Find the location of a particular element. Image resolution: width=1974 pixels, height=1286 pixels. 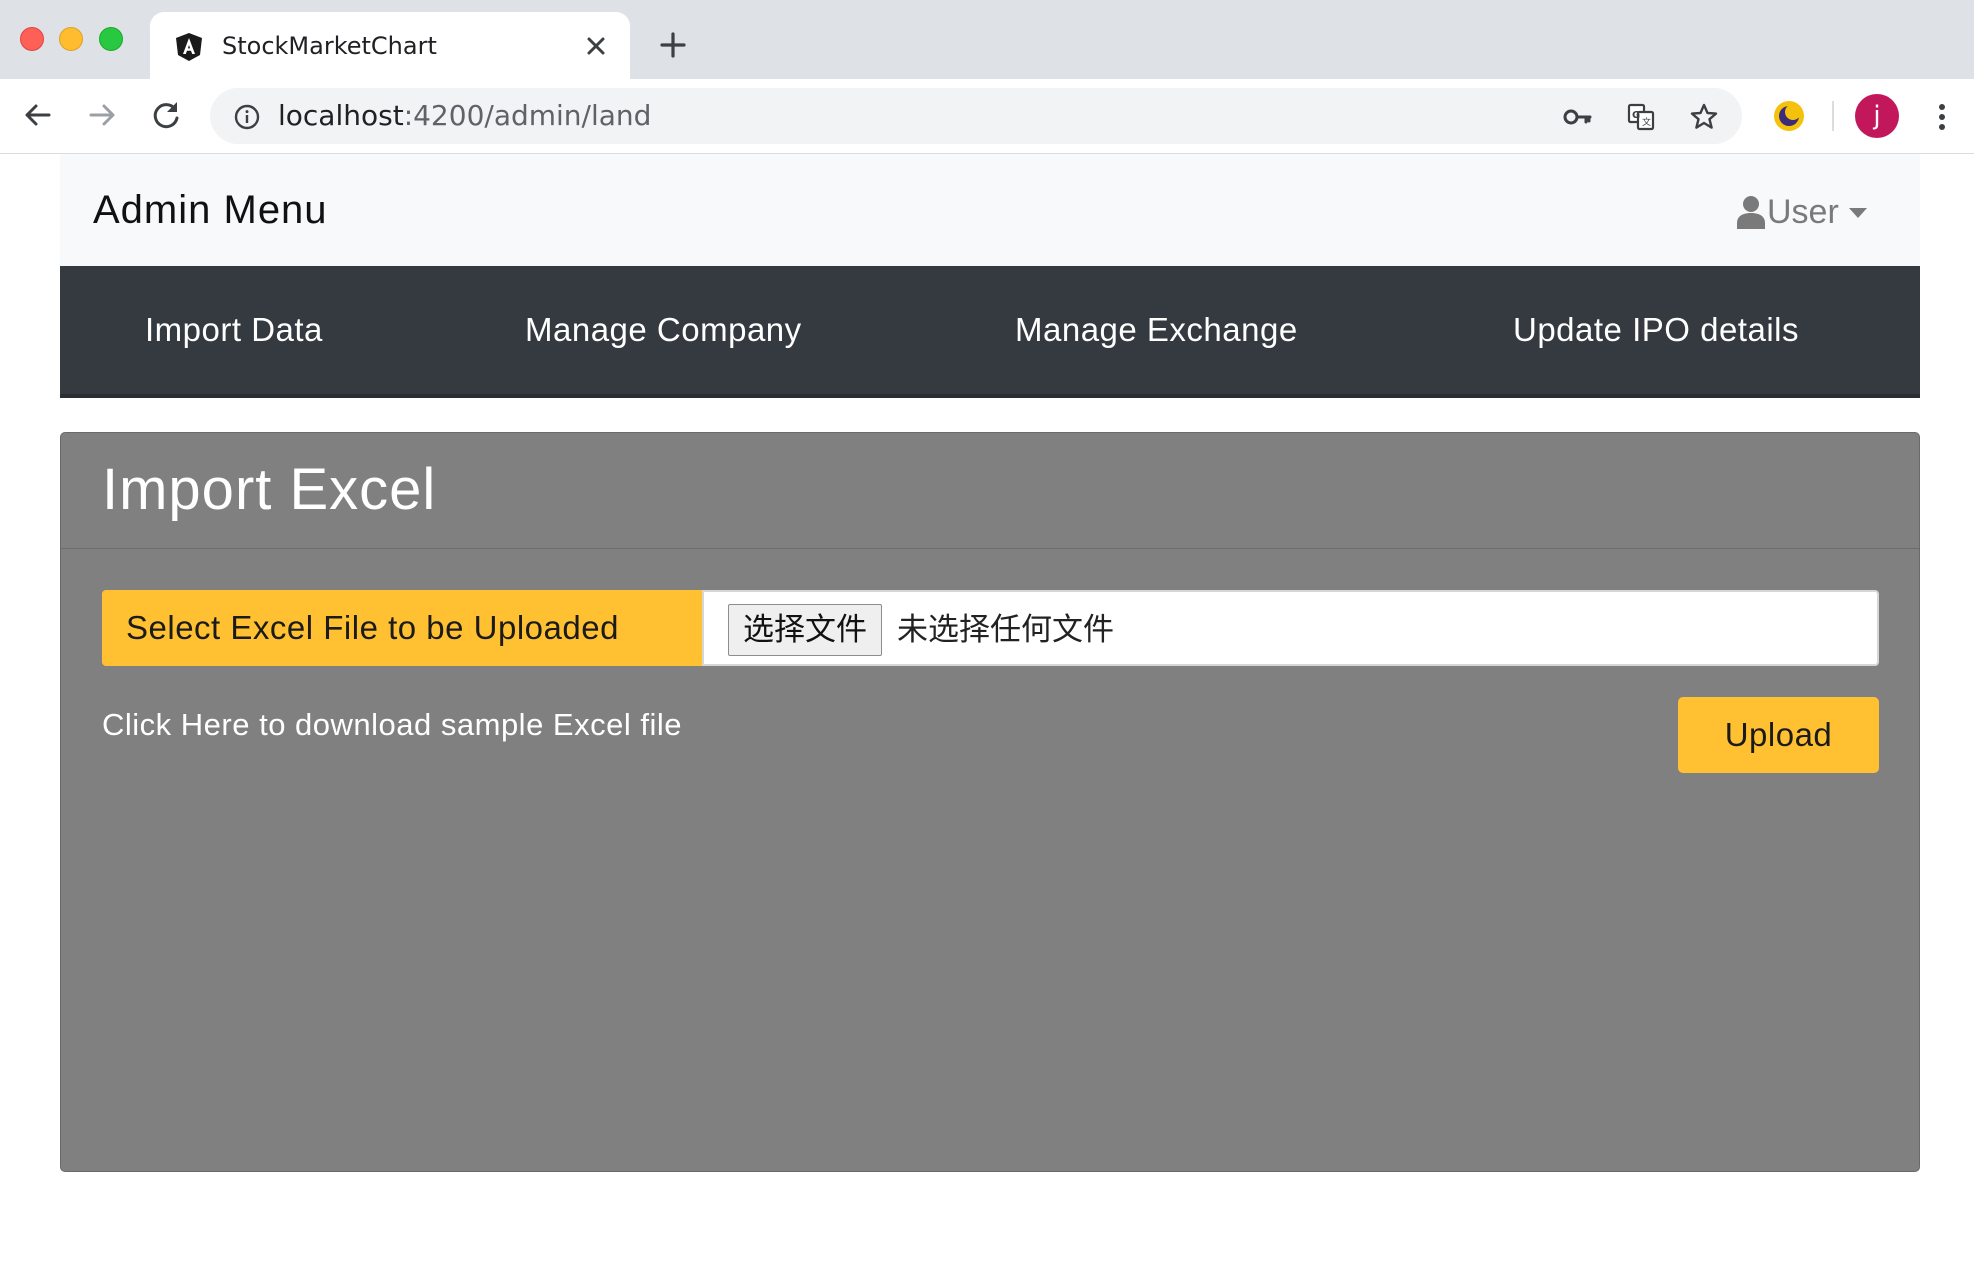

extension-moon-icon is located at coordinates (1789, 116).